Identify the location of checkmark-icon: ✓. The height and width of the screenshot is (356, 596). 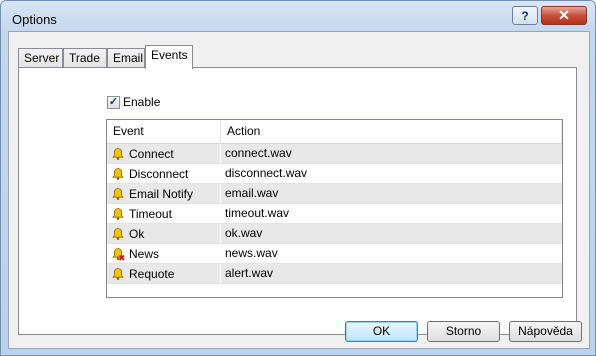
(113, 101).